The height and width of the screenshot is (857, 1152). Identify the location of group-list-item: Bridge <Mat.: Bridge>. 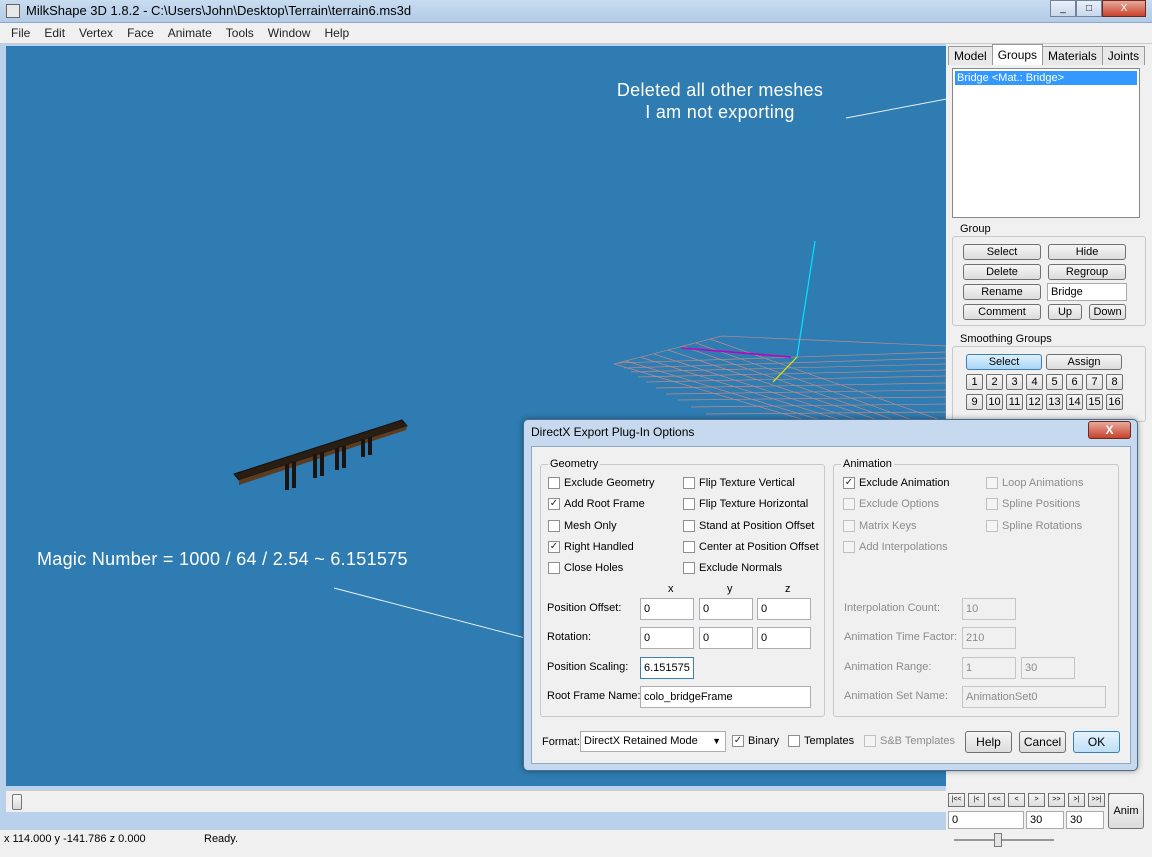
(1046, 78).